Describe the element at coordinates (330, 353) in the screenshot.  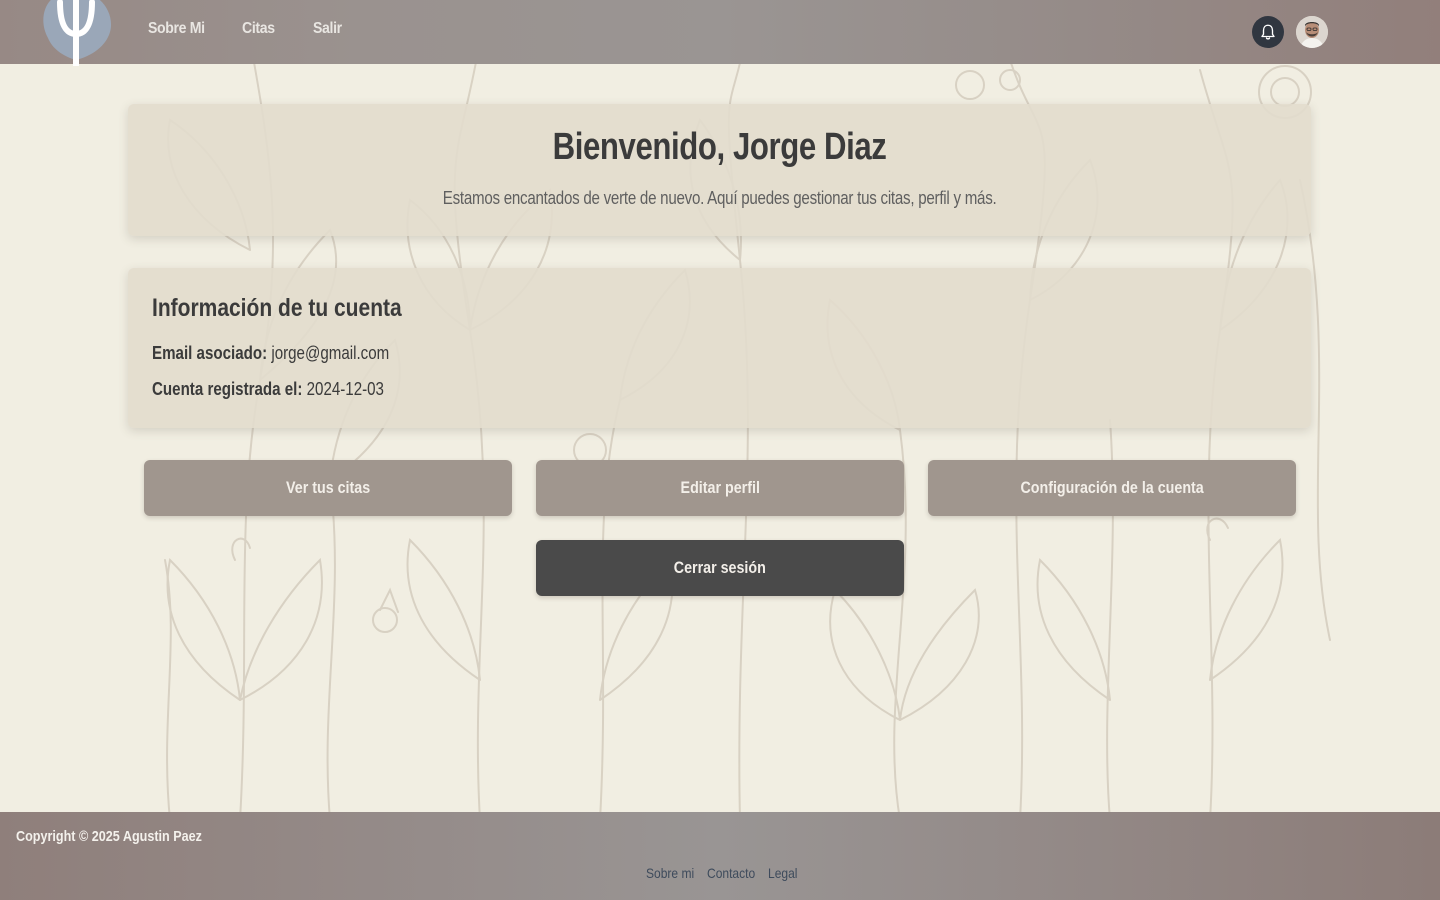
I see `account-email-value: jorge@gmail.com` at that location.